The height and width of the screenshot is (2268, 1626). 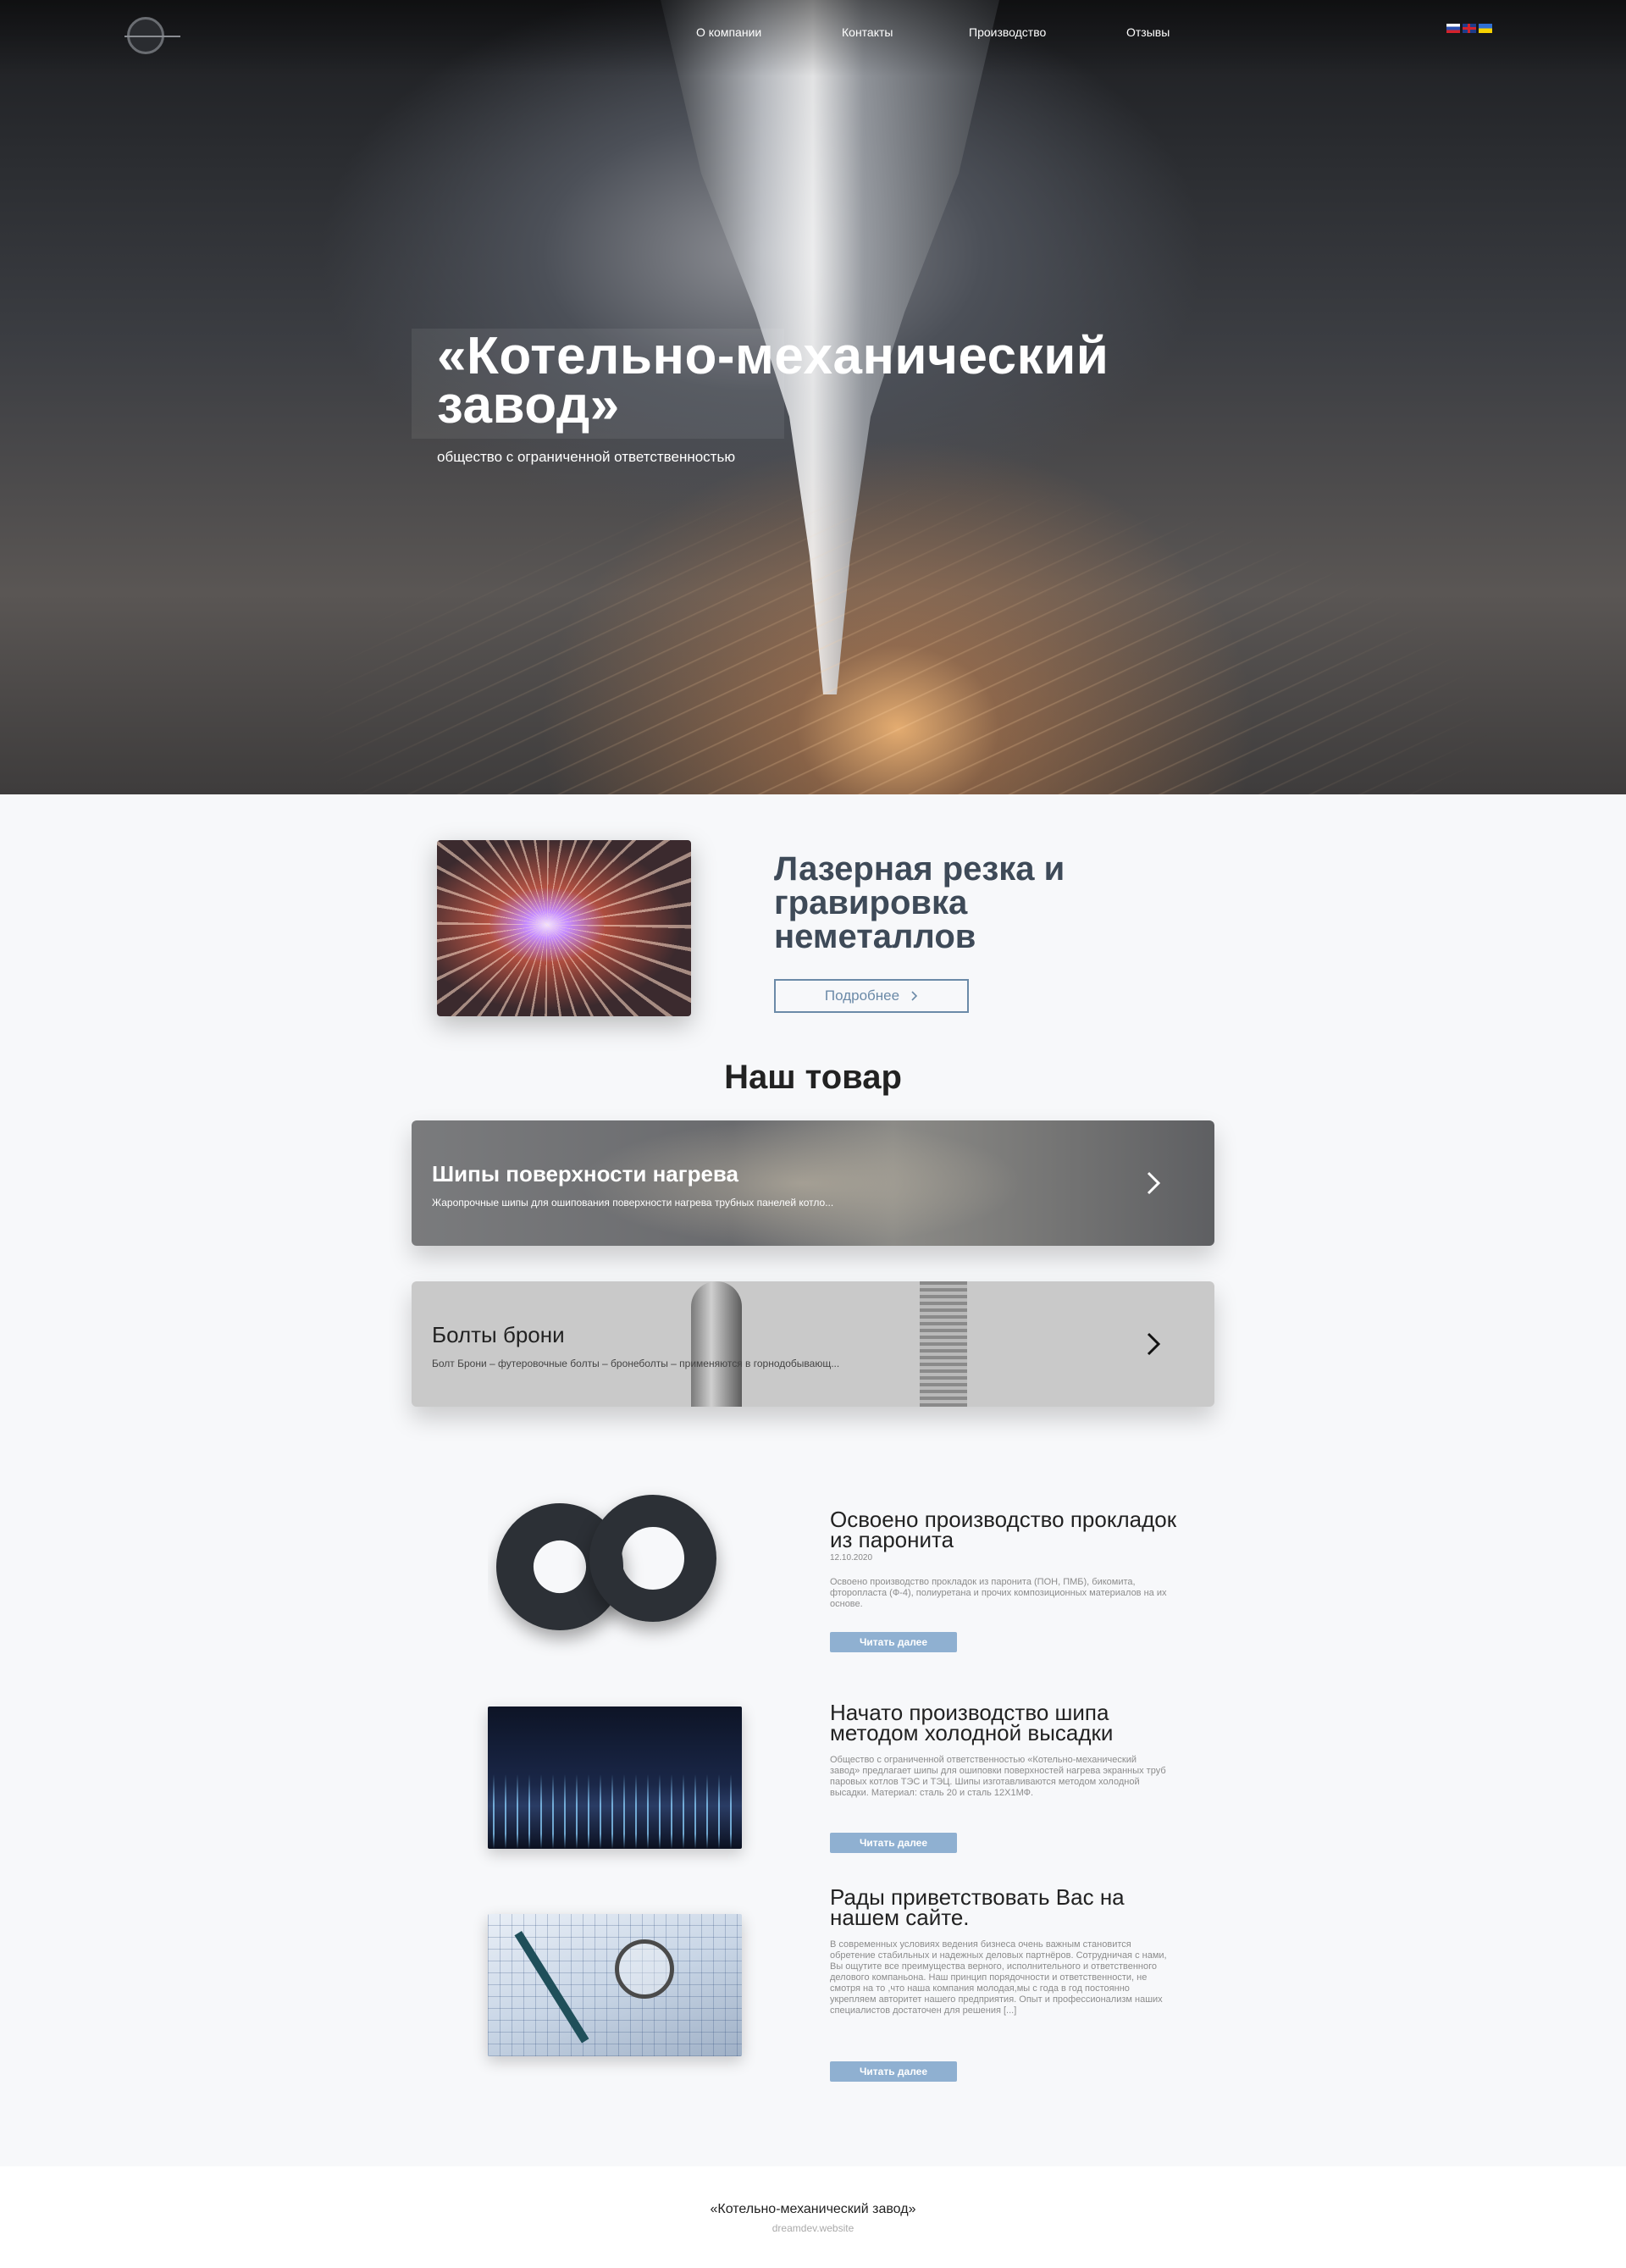 I want to click on en-flag-icon, so click(x=1469, y=29).